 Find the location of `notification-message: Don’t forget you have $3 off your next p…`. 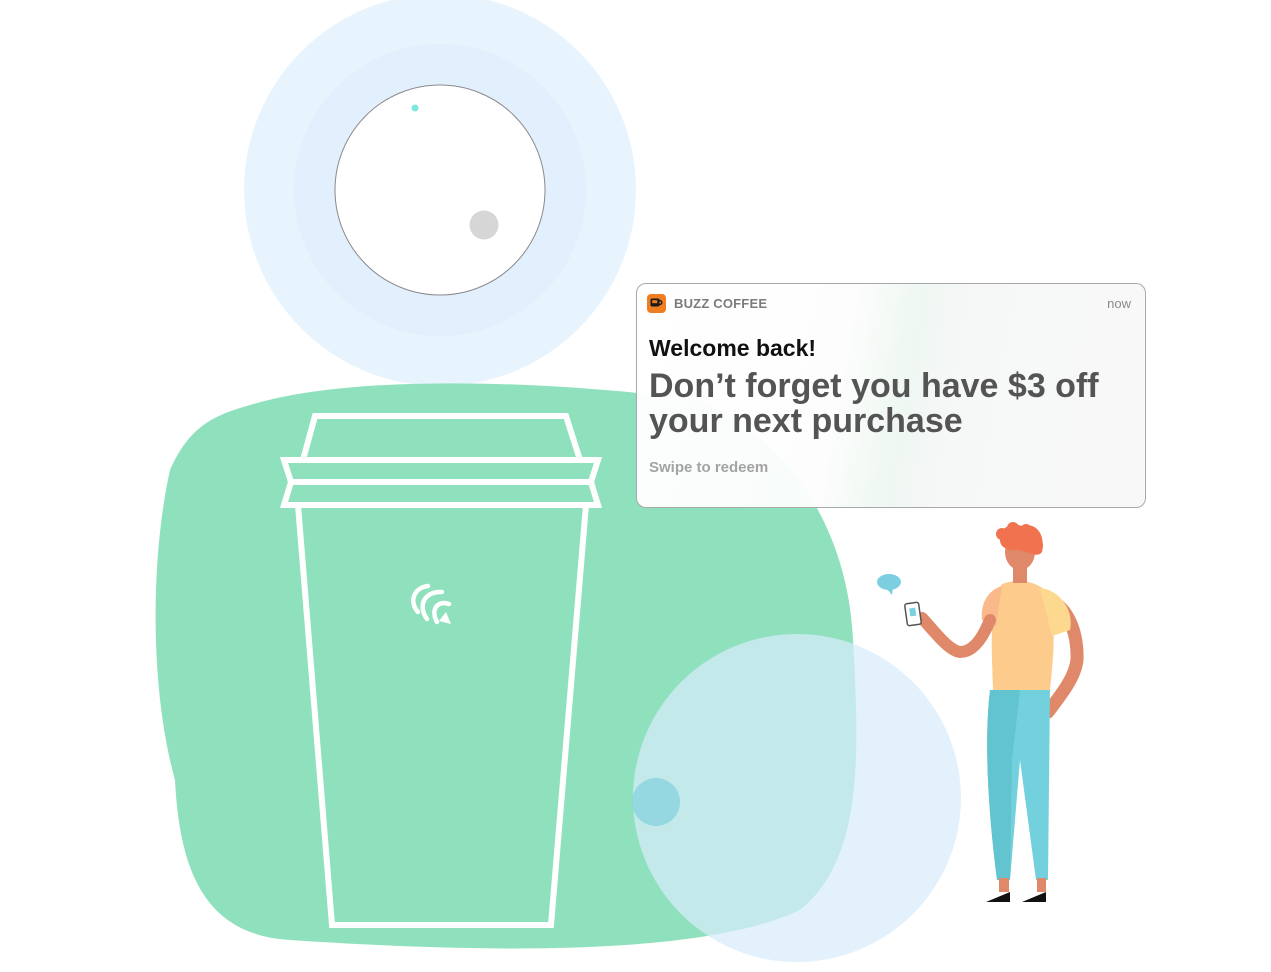

notification-message: Don’t forget you have $3 off your next p… is located at coordinates (874, 403).